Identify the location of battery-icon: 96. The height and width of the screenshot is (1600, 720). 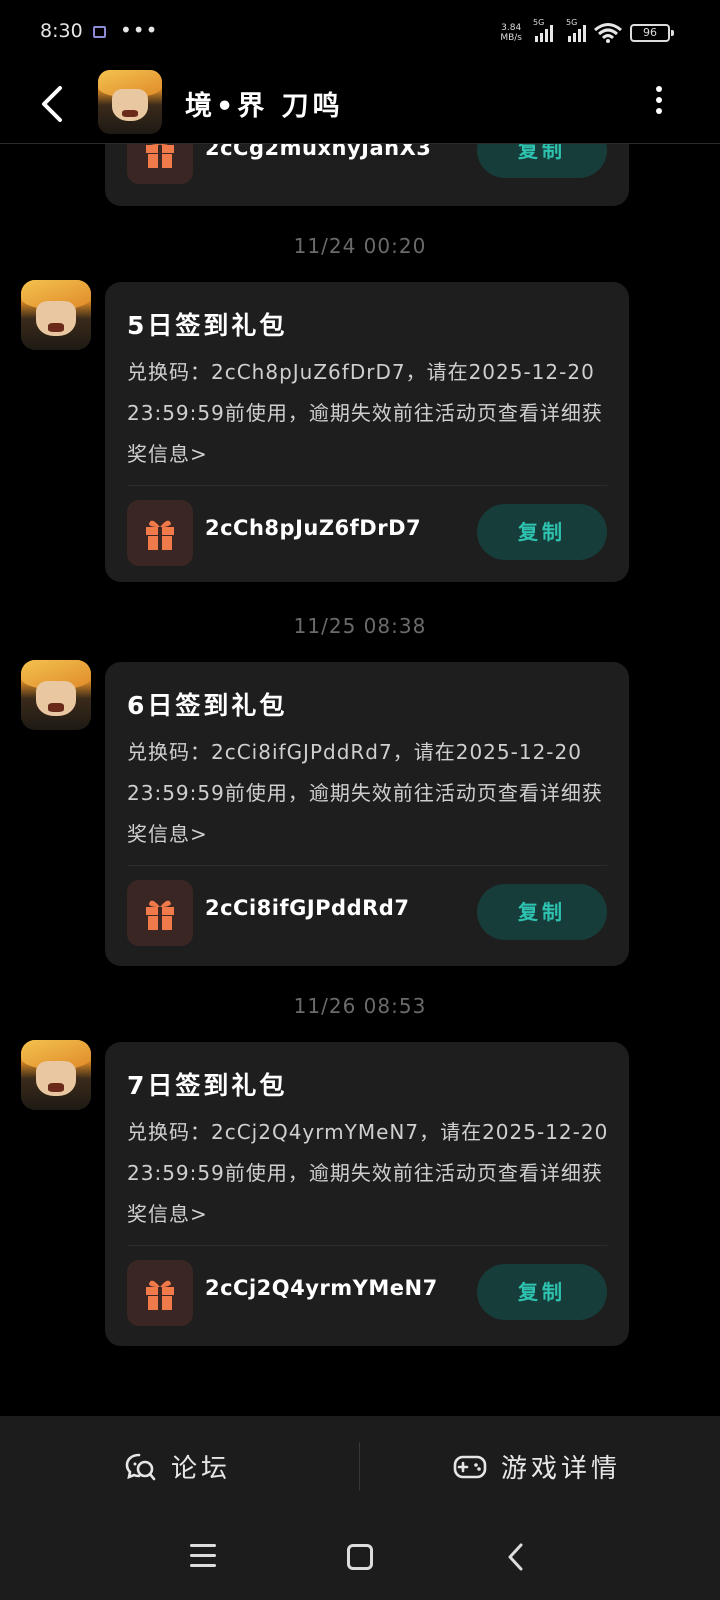
(652, 33).